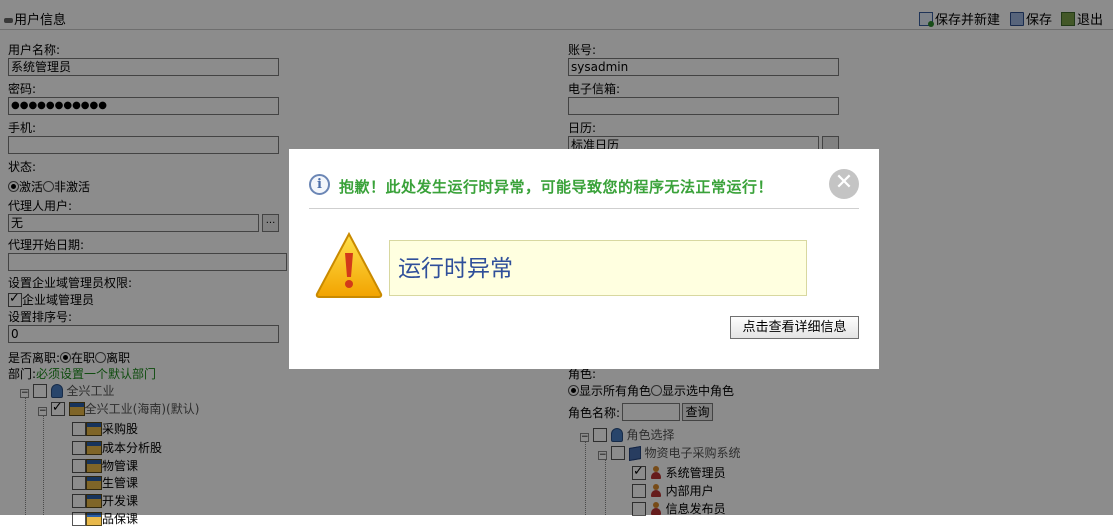 This screenshot has height=527, width=1113. What do you see at coordinates (794, 327) in the screenshot?
I see `view-details-button: 点击查看详细信息` at bounding box center [794, 327].